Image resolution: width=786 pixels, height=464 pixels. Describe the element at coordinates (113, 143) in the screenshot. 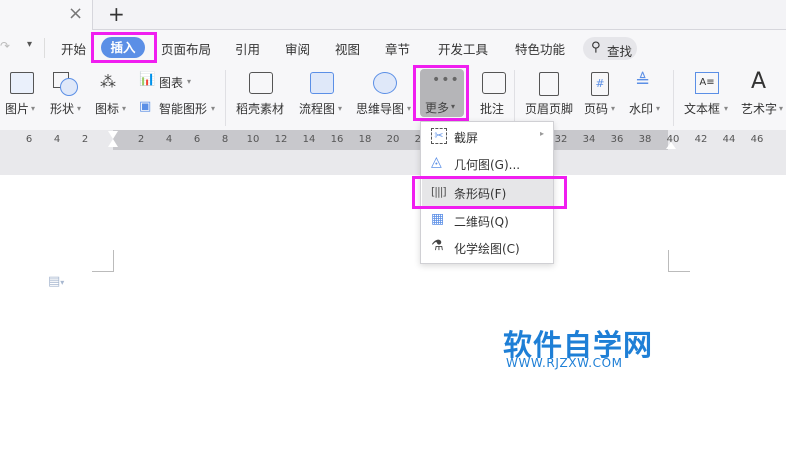

I see `hanging-indent-marker` at that location.